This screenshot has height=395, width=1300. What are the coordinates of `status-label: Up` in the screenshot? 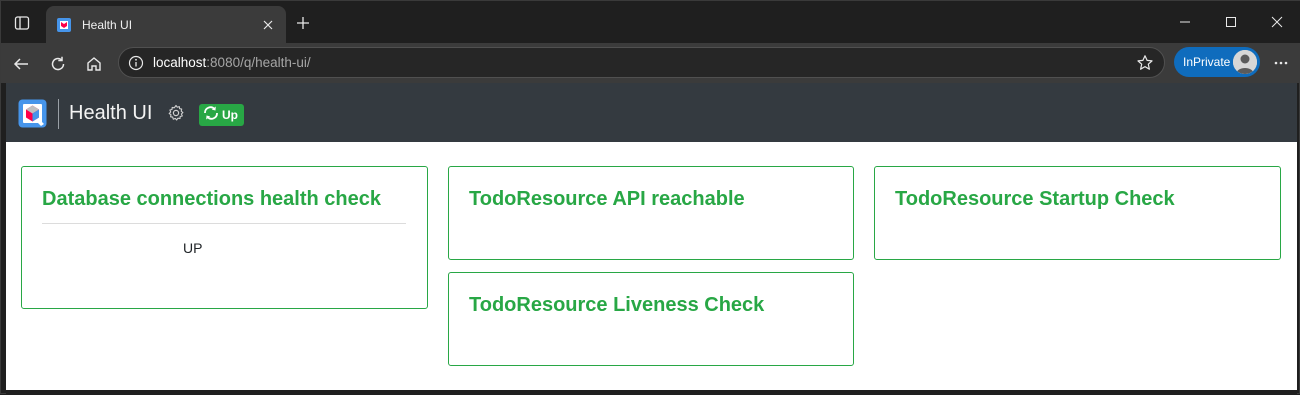 It's located at (230, 115).